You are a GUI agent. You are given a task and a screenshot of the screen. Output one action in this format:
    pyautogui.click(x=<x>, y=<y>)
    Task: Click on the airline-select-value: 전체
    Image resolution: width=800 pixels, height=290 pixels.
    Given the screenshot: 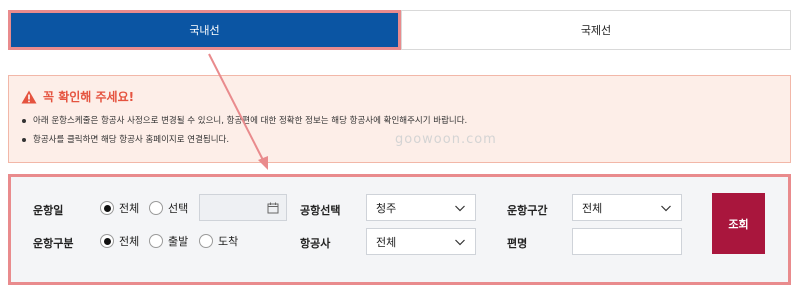 What is the action you would take?
    pyautogui.click(x=386, y=242)
    